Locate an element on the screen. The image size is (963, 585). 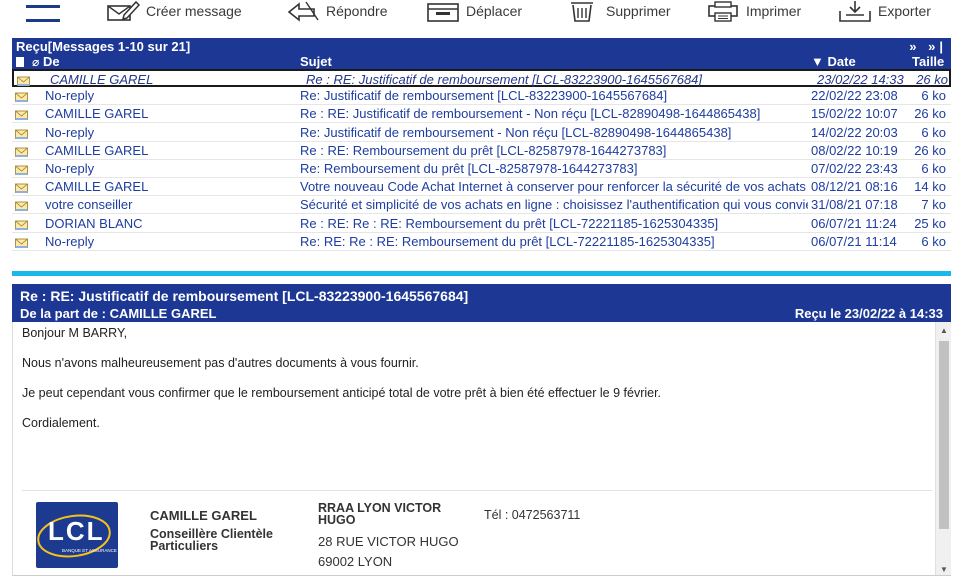
print-button: Imprimer is located at coordinates (753, 11).